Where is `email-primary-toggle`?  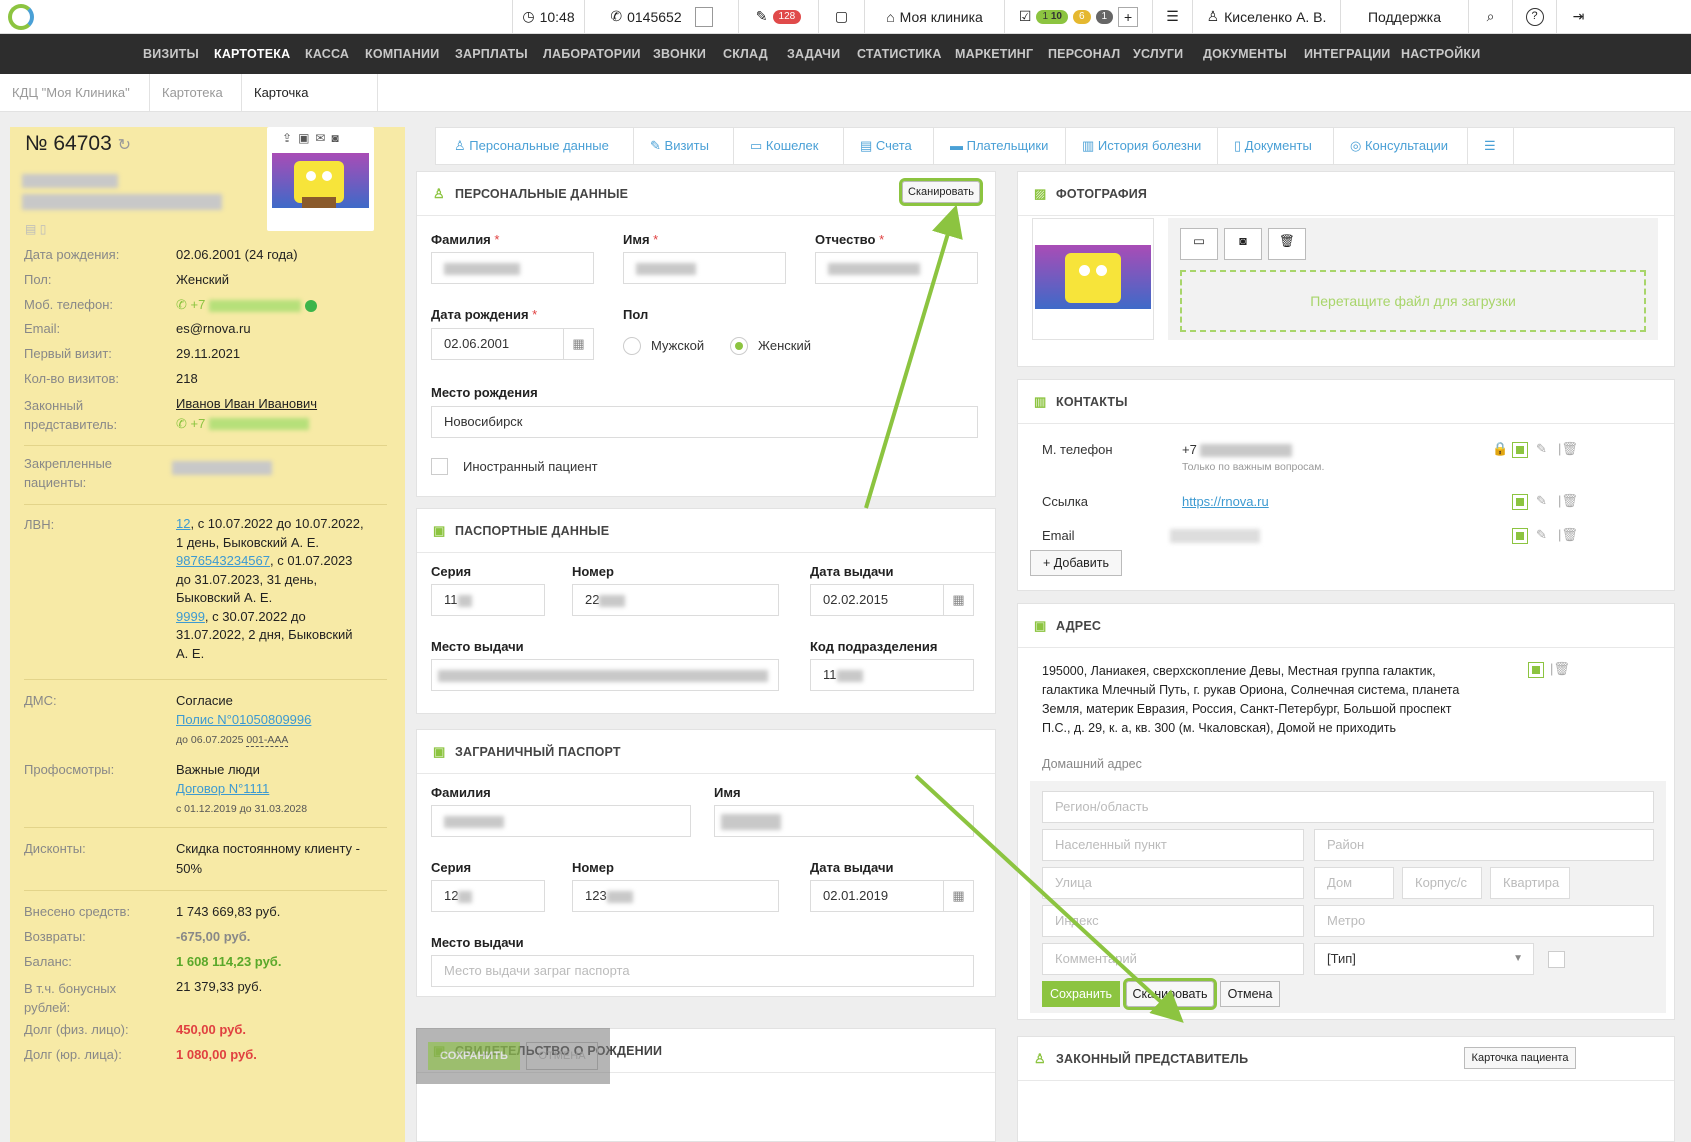
email-primary-toggle is located at coordinates (1520, 536).